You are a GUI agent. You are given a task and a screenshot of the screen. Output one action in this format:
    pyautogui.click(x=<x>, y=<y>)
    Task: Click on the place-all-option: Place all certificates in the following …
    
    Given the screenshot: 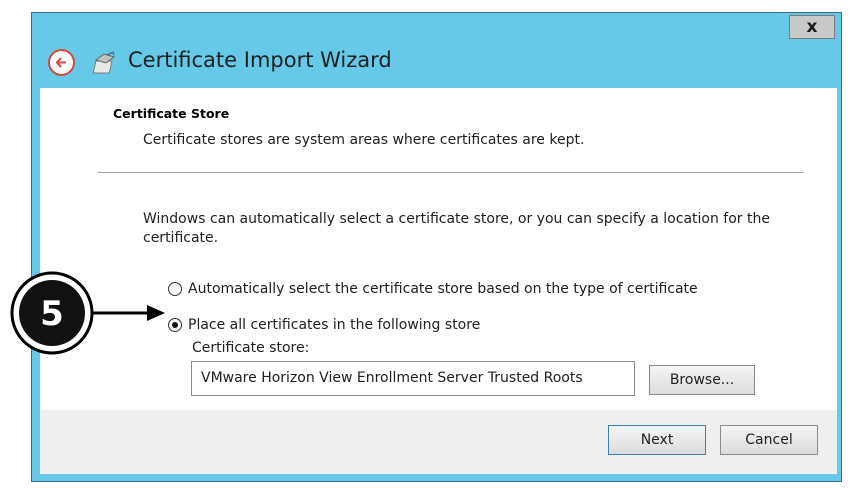 What is the action you would take?
    pyautogui.click(x=324, y=325)
    